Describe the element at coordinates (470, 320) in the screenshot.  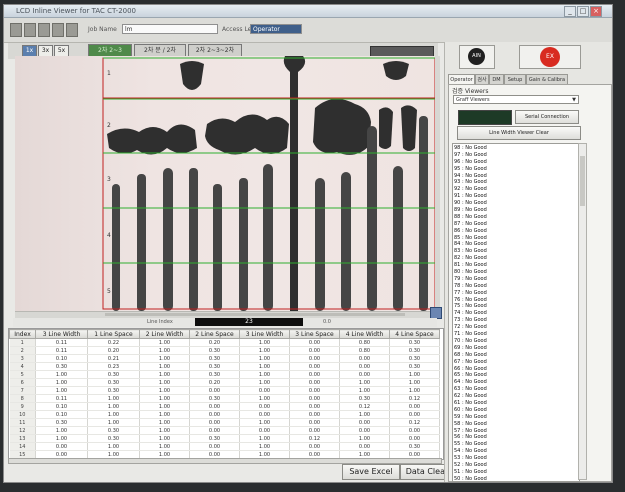
I see `list-item: 73 : No Good` at that location.